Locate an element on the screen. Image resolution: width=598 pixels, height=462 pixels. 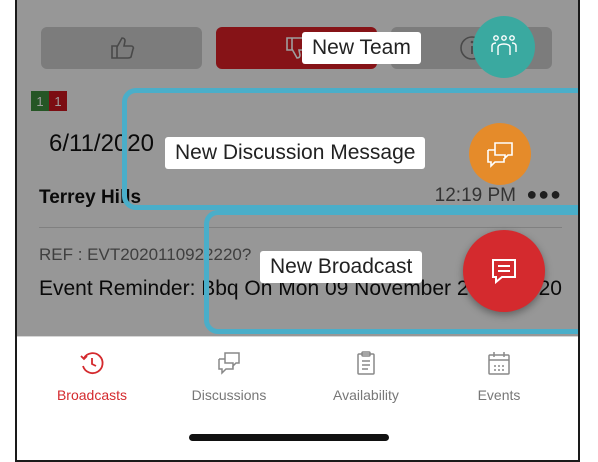
new-discussion-label: New Discussion Message is located at coordinates (295, 153).